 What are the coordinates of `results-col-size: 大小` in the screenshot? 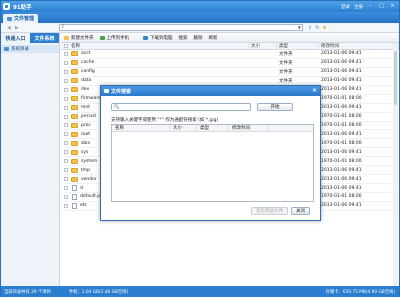 It's located at (183, 128).